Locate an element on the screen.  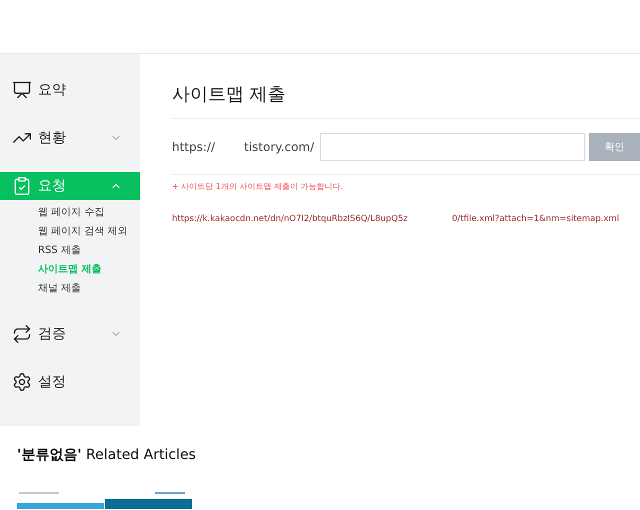
page-title: 사이트맵 제출 is located at coordinates (406, 100).